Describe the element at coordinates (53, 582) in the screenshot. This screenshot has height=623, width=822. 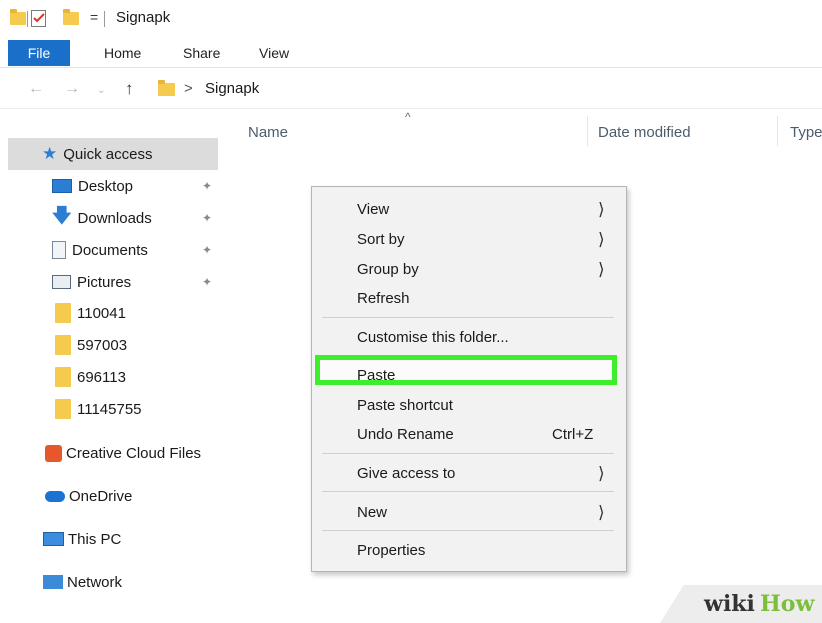
I see `network-icon` at that location.